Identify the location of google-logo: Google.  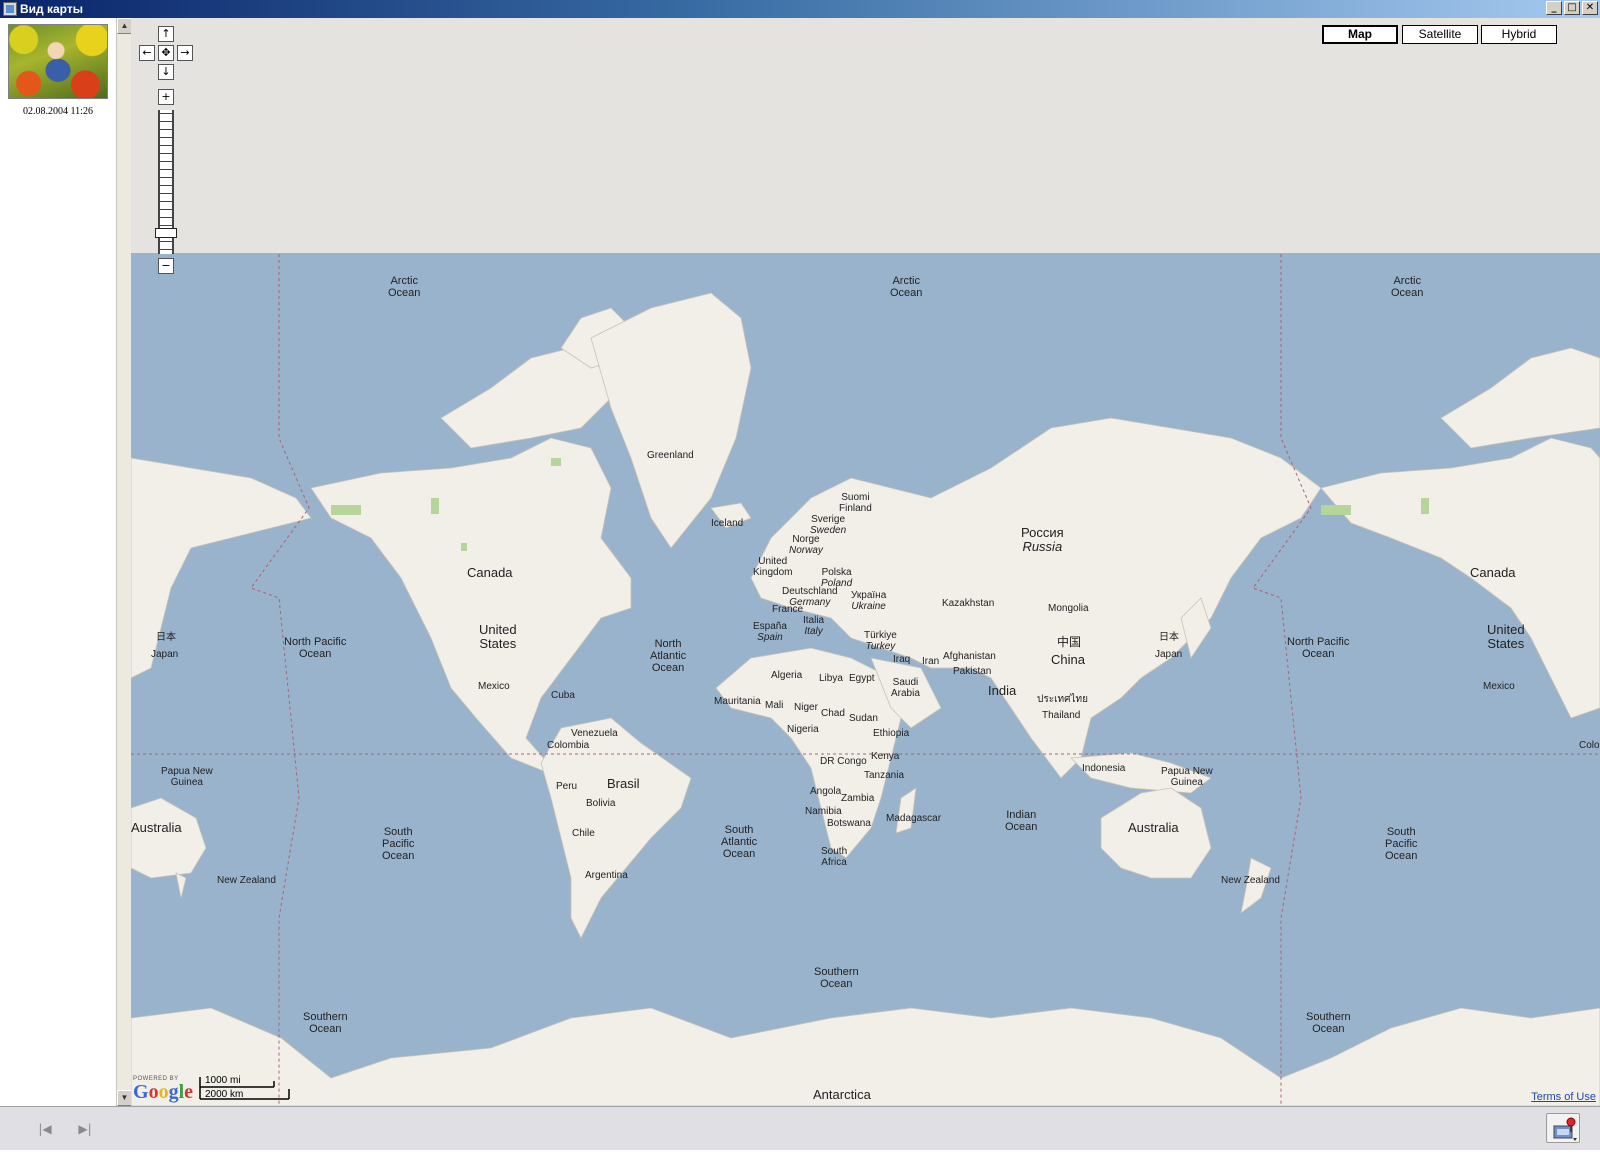
(163, 1092).